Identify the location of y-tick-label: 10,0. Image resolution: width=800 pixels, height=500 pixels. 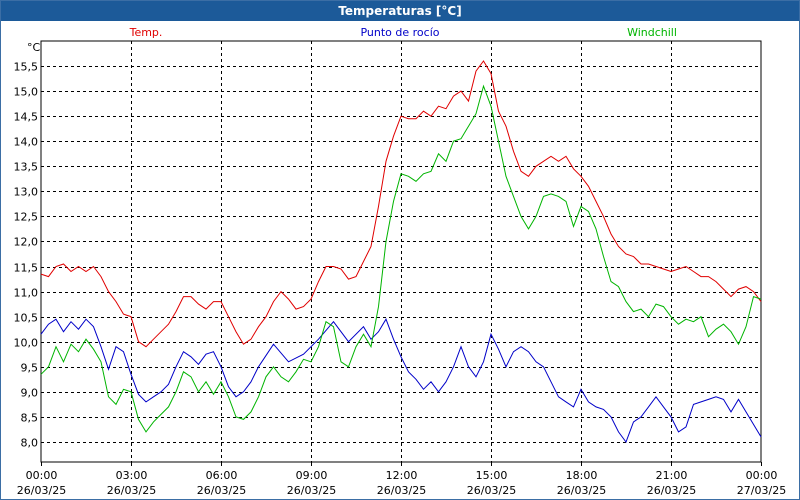
(26, 343).